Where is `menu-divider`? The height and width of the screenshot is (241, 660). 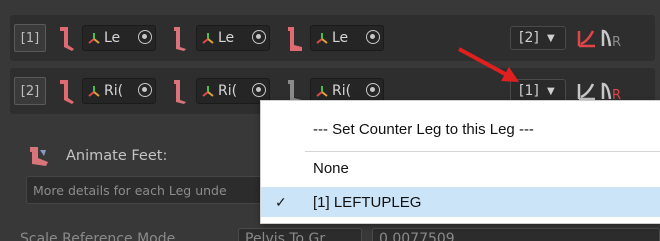
menu-divider is located at coordinates (482, 151).